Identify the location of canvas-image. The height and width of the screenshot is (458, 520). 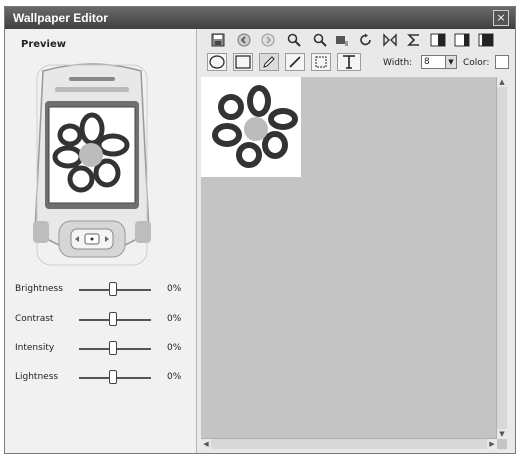
(251, 127).